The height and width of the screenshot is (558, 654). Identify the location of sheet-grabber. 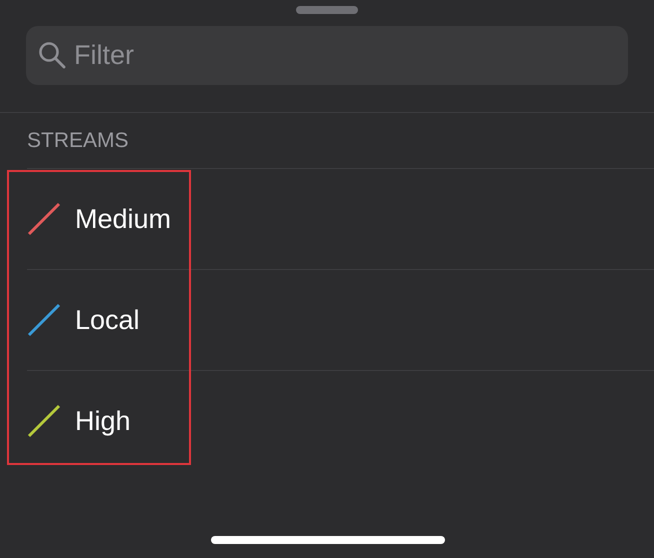
(327, 10).